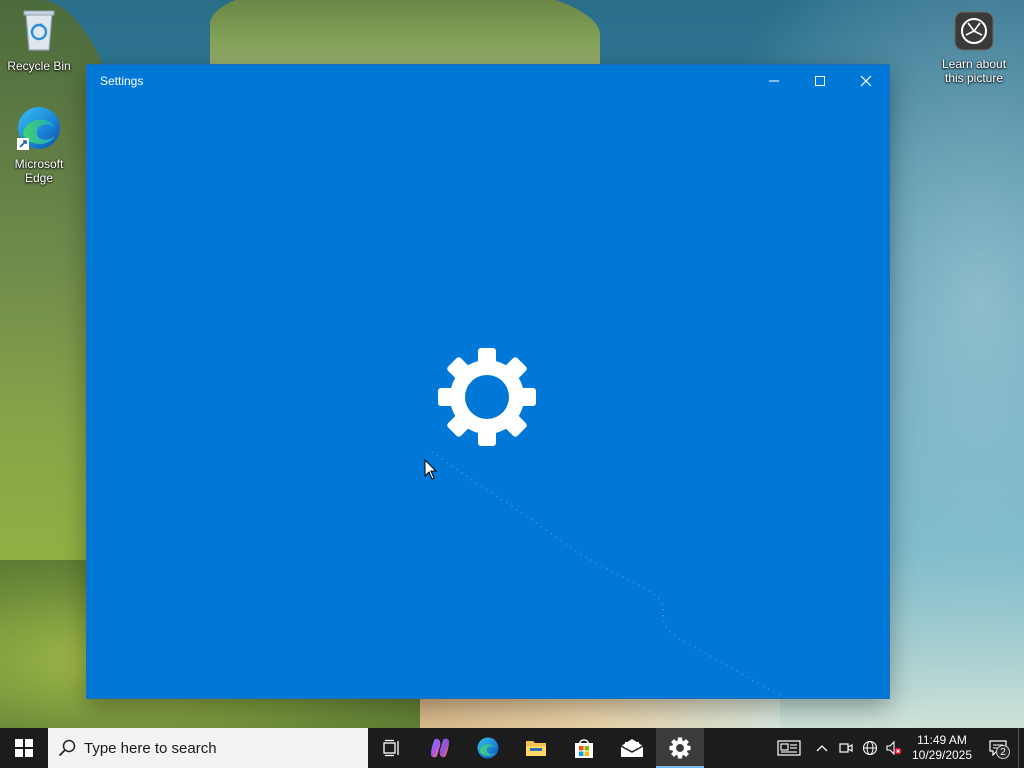 Image resolution: width=1024 pixels, height=768 pixels. I want to click on window-title: Settings, so click(122, 81).